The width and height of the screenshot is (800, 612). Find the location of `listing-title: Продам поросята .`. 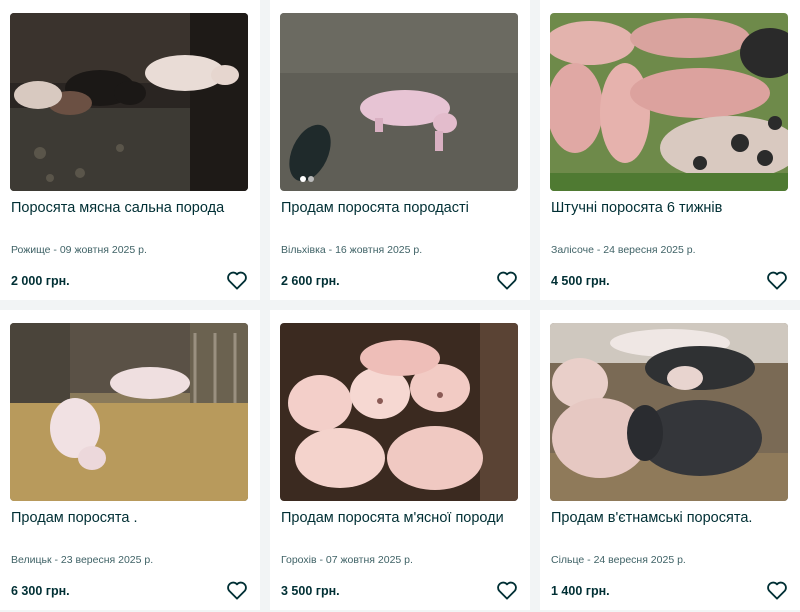

listing-title: Продам поросята . is located at coordinates (131, 518).